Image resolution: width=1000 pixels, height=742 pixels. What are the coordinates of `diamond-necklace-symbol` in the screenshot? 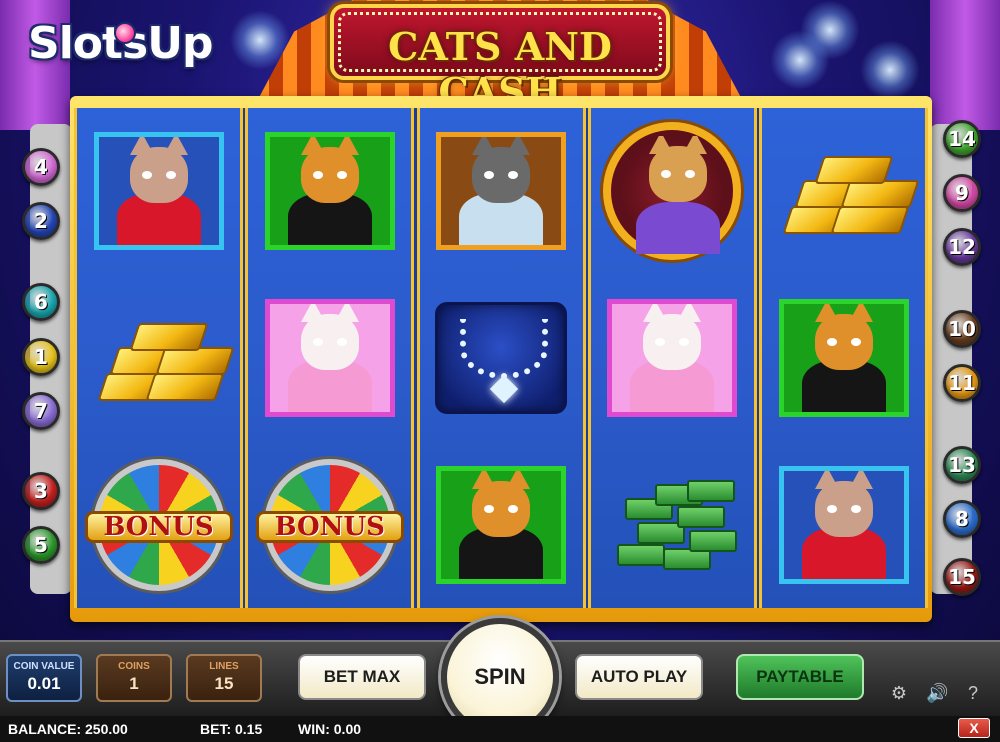 It's located at (501, 358).